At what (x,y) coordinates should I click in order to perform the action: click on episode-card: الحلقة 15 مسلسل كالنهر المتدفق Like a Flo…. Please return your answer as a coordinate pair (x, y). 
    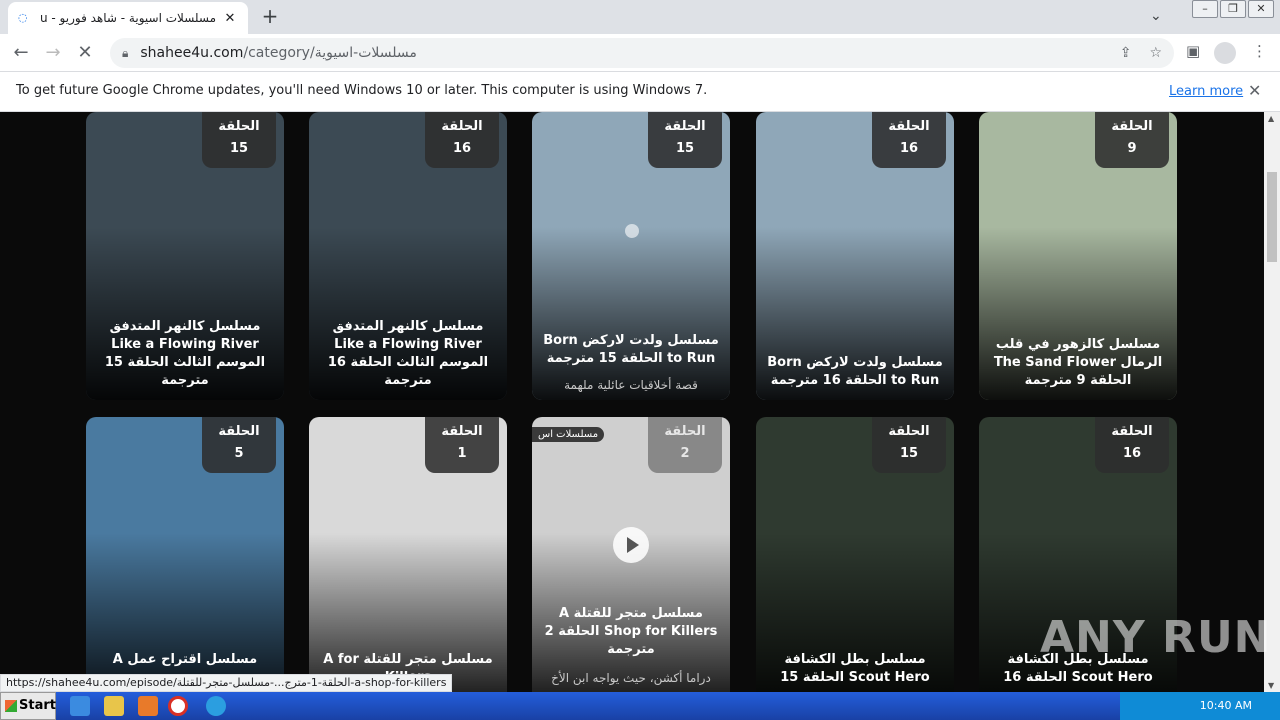
    Looking at the image, I should click on (185, 256).